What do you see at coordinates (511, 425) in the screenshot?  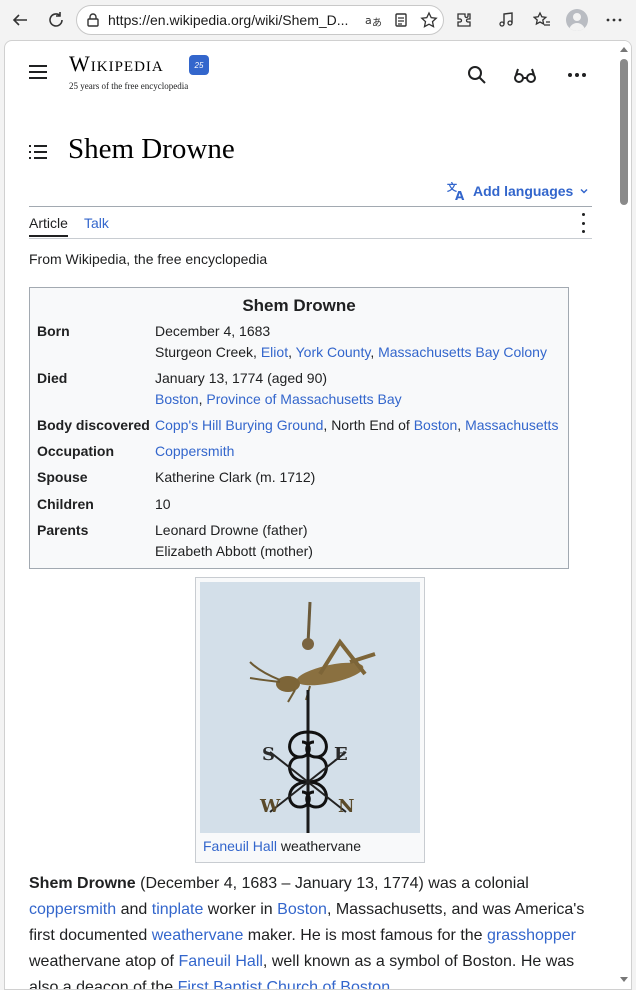 I see `link-massachusetts: Massachusetts` at bounding box center [511, 425].